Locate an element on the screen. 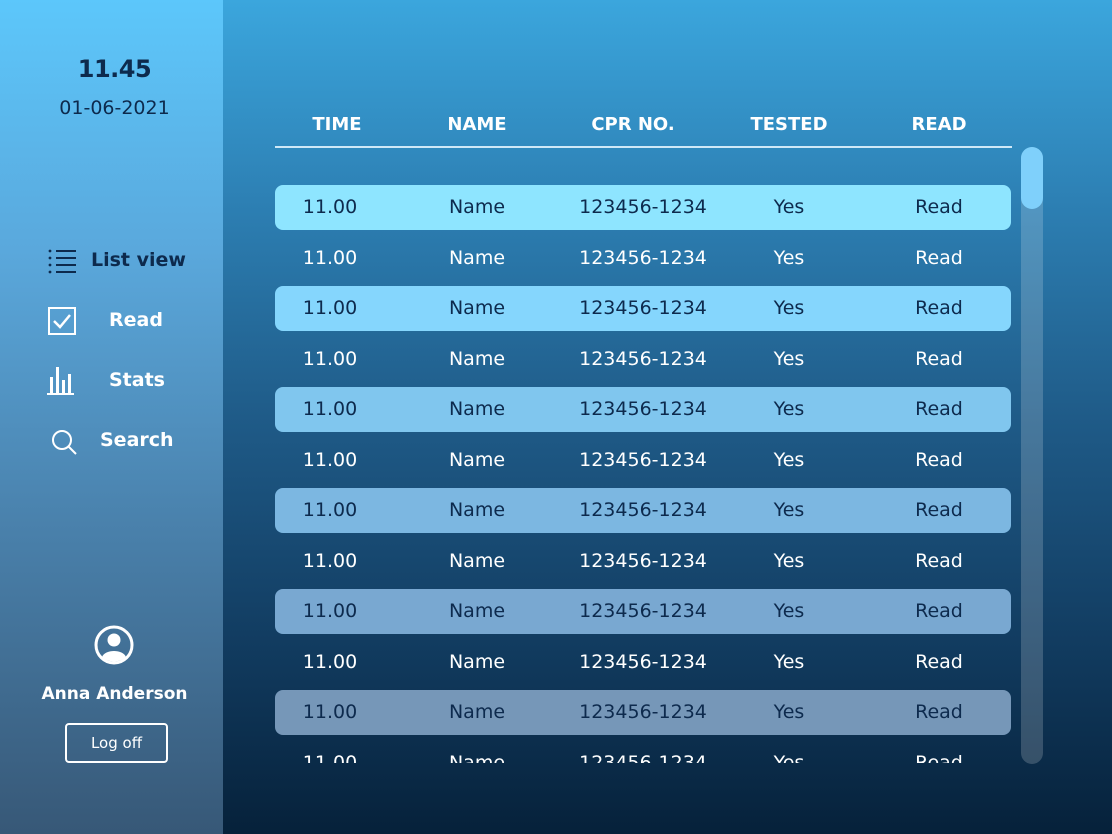 This screenshot has width=1112, height=834. scrollbar-thumb is located at coordinates (1032, 178).